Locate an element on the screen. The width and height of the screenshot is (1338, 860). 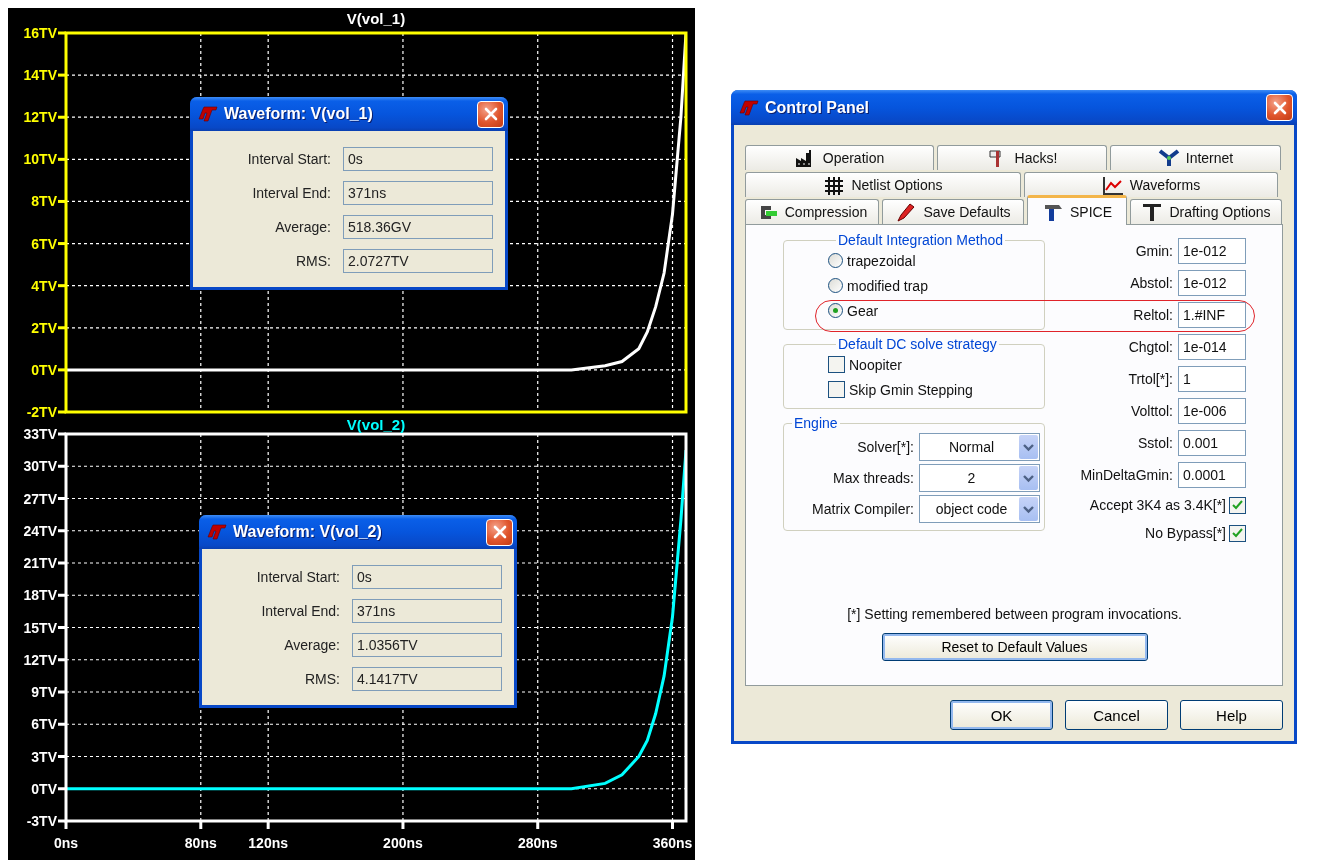
readout-field: 2.0727TV is located at coordinates (418, 261).